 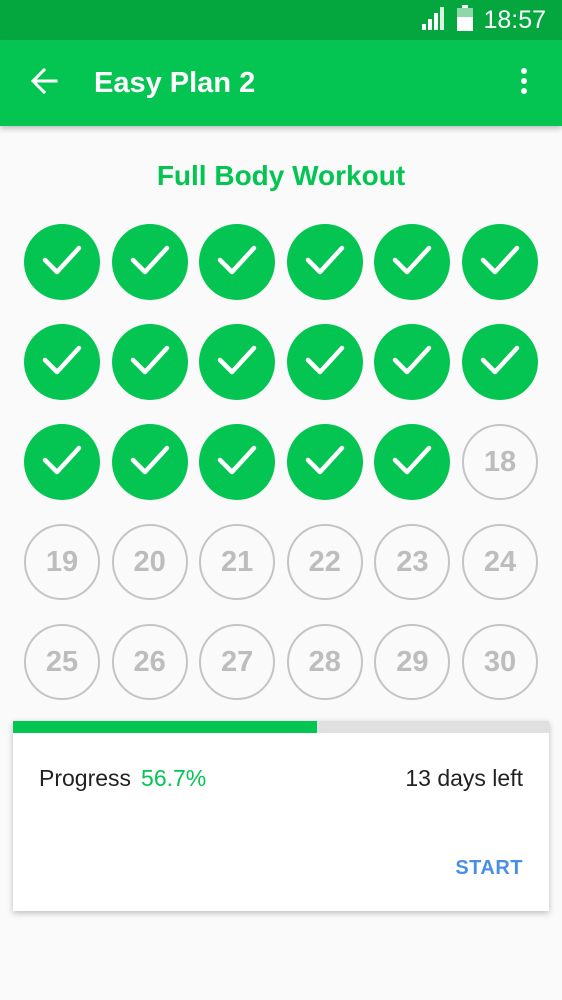 I want to click on day-number: 23, so click(x=412, y=561).